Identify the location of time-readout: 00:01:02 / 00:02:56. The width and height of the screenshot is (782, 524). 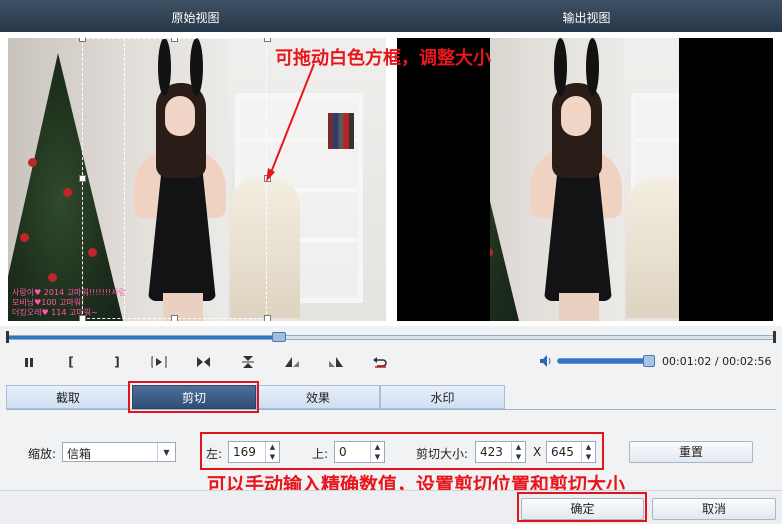
(717, 361).